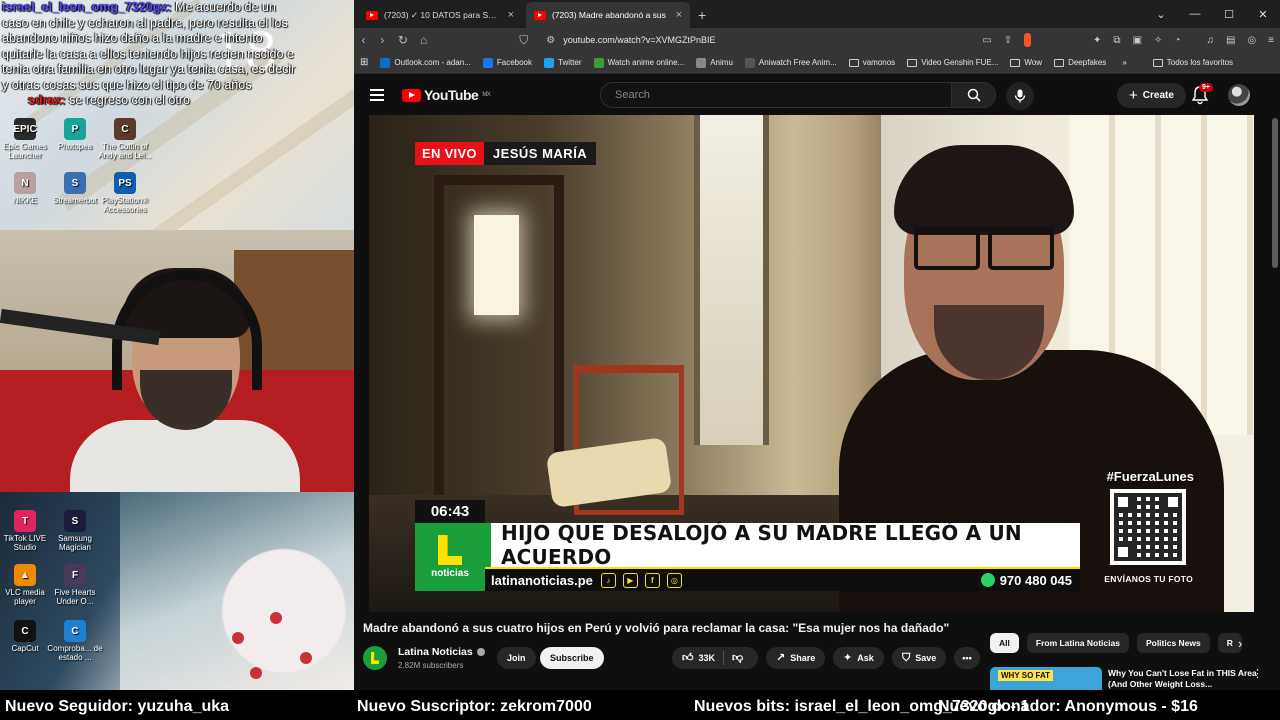 The image size is (1280, 720). I want to click on like-button: 👍︎ 33K, so click(698, 658).